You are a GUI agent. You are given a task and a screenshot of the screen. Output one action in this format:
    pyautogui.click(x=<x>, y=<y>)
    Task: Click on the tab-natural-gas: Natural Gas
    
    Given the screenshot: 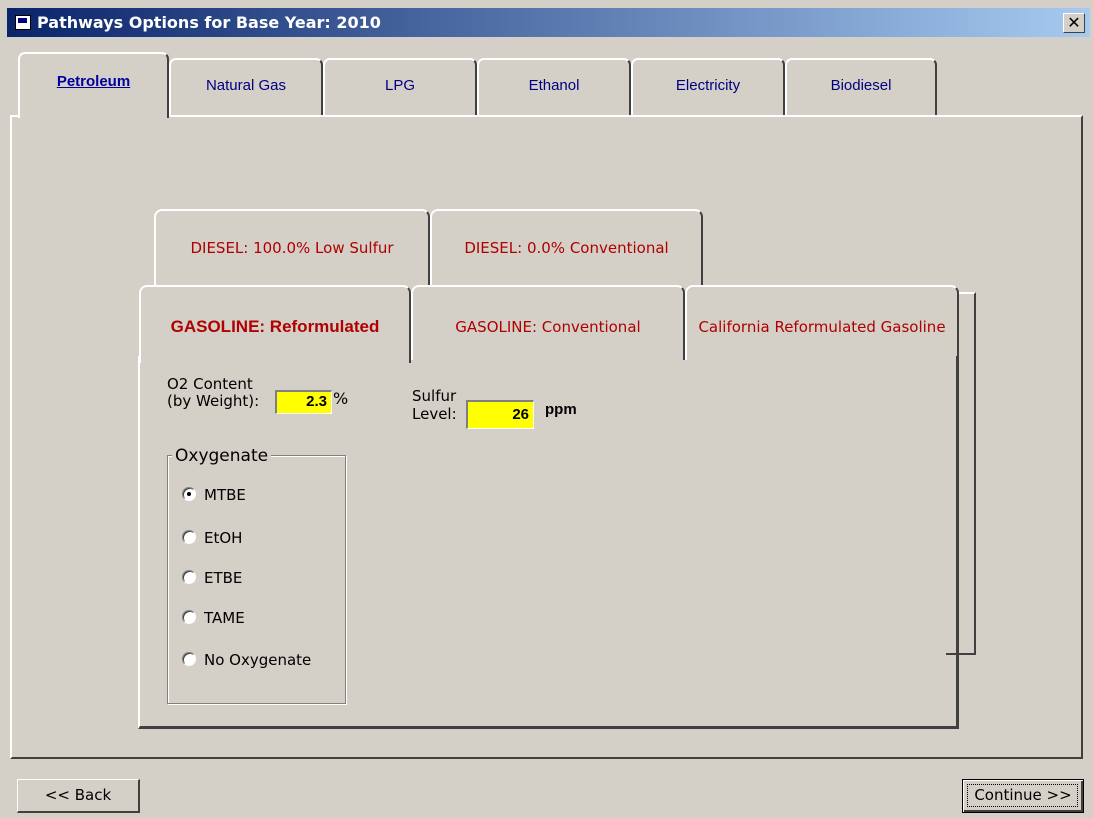 What is the action you would take?
    pyautogui.click(x=246, y=87)
    